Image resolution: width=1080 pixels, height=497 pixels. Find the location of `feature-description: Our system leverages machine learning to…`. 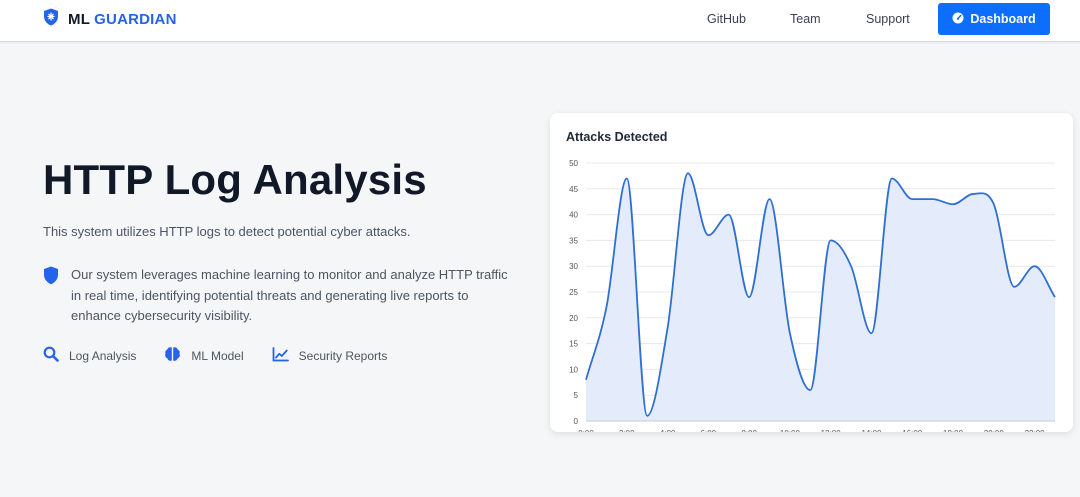

feature-description: Our system leverages machine learning to… is located at coordinates (278, 296).